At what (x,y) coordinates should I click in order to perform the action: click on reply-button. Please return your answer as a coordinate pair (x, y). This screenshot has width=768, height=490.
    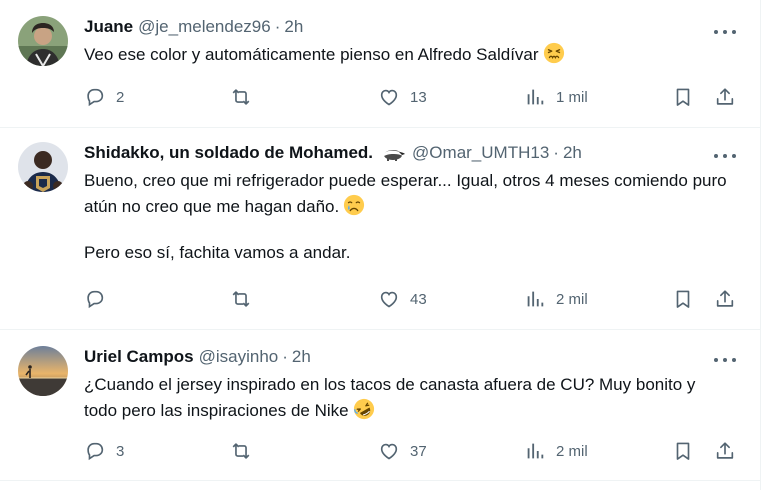
    Looking at the image, I should click on (100, 299).